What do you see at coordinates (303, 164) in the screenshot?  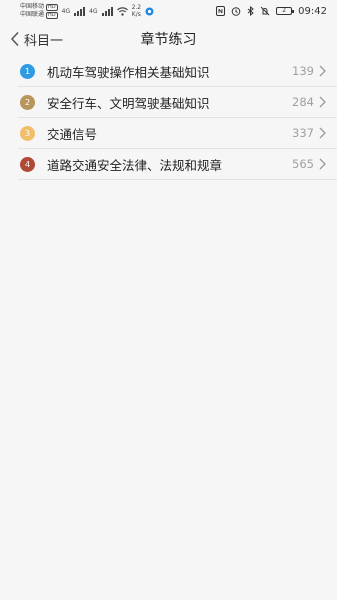 I see `chapter-question-count: 565` at bounding box center [303, 164].